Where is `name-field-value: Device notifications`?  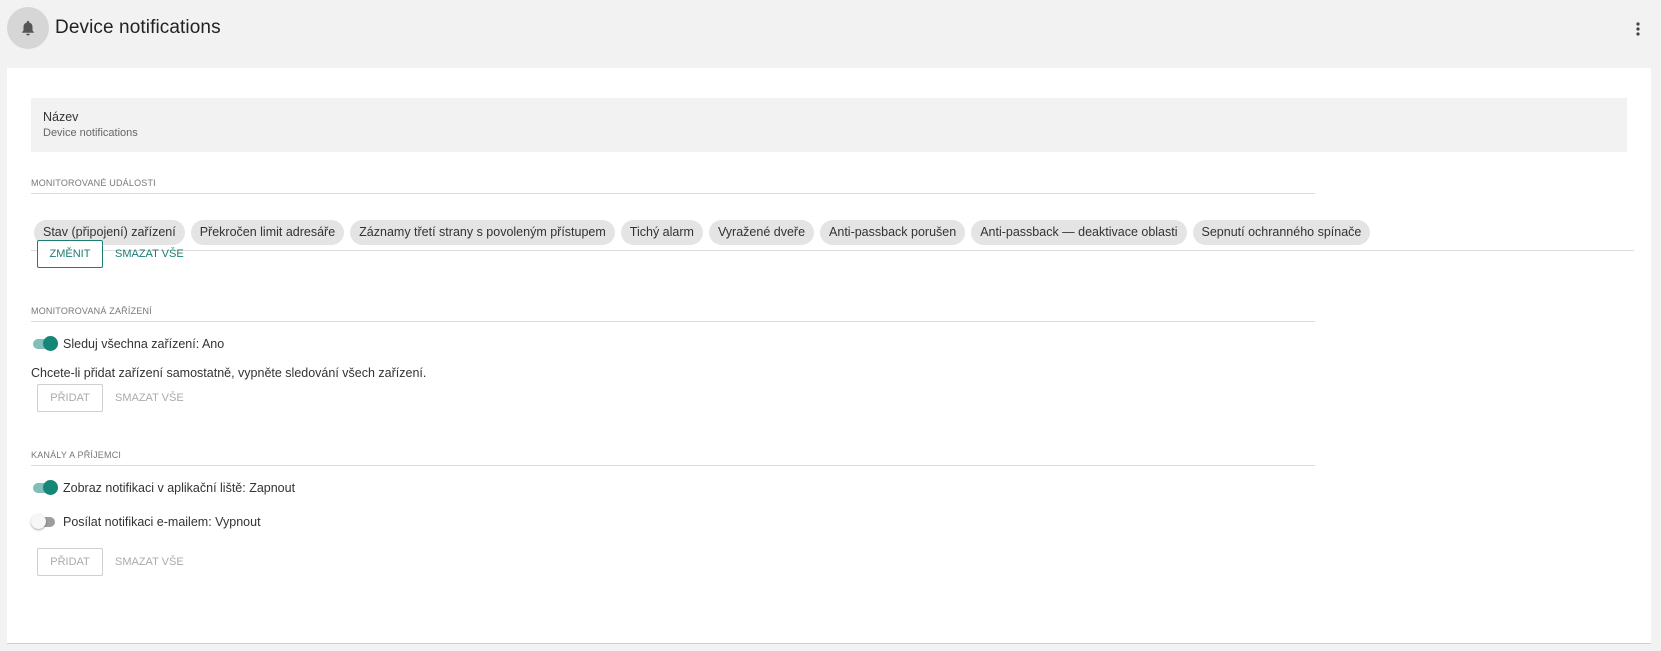
name-field-value: Device notifications is located at coordinates (90, 133).